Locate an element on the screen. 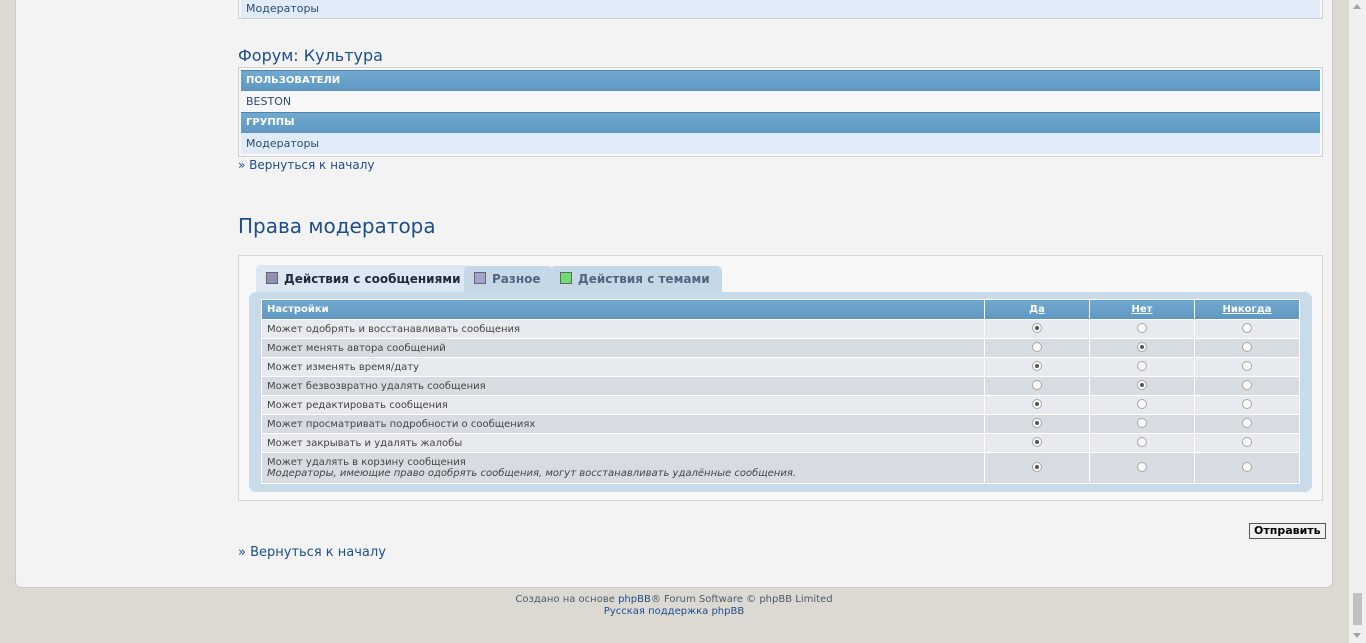  group-item: Модераторы is located at coordinates (780, 143).